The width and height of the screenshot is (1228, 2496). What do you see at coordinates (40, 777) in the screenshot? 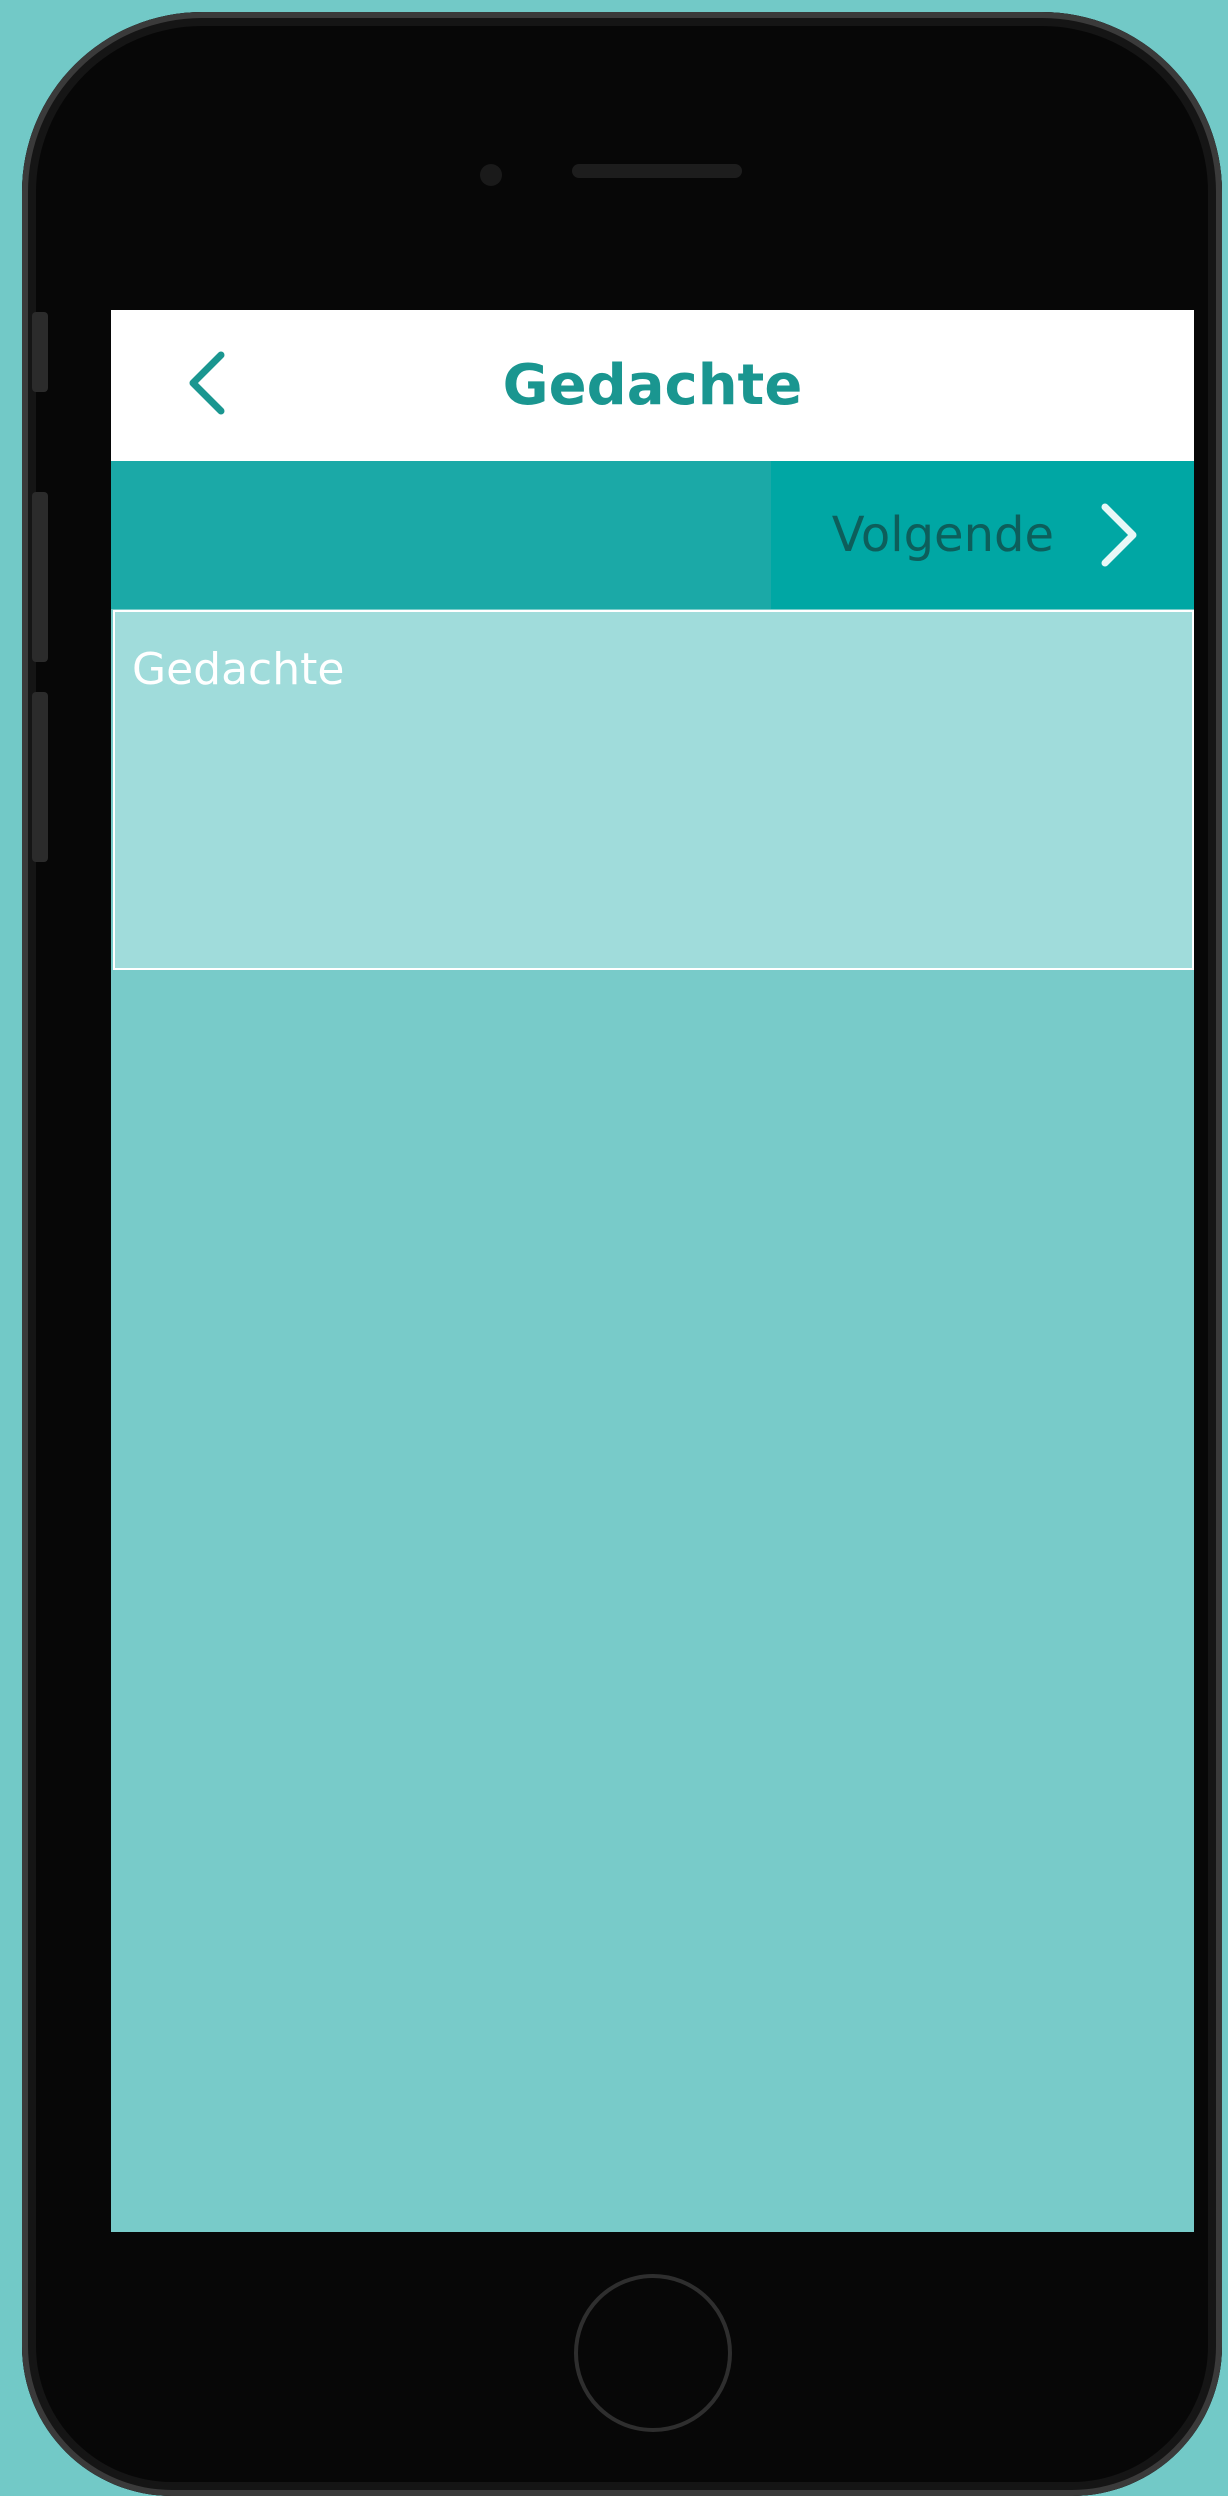
I see `volume-down-button` at bounding box center [40, 777].